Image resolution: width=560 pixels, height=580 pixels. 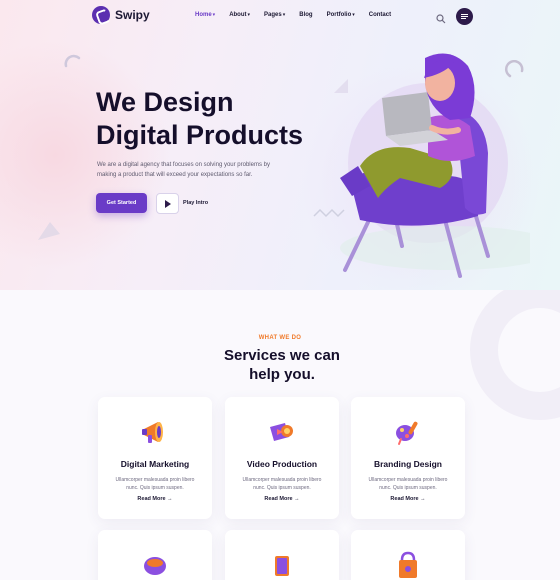 I want to click on section-title-line: help you., so click(x=282, y=374).